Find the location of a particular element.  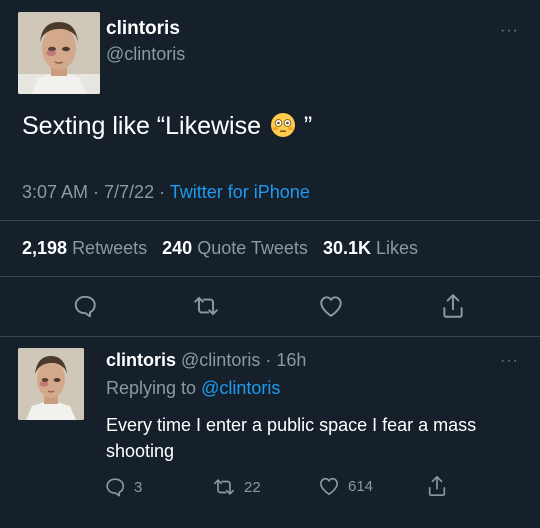

reply-age: · 16h is located at coordinates (285, 360).